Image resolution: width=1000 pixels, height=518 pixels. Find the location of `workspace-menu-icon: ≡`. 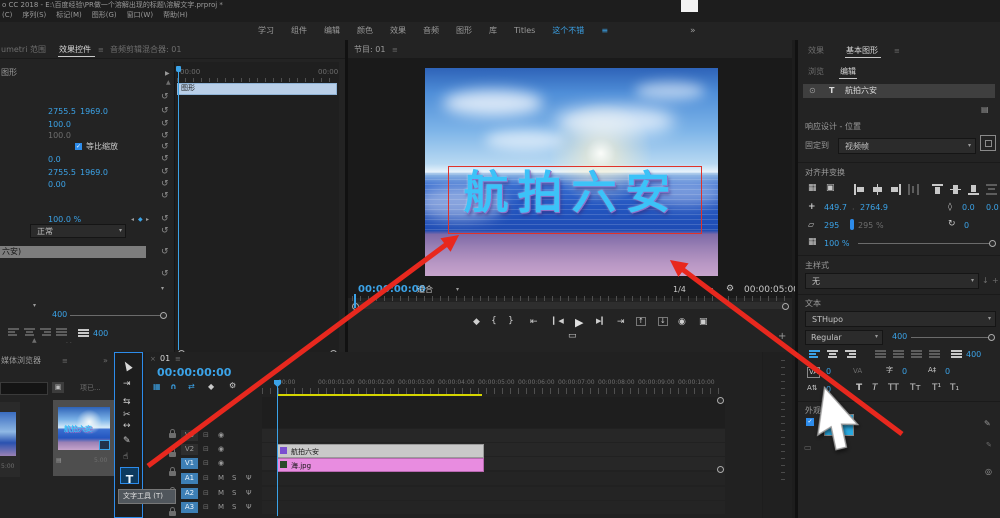

workspace-menu-icon: ≡ is located at coordinates (604, 31).